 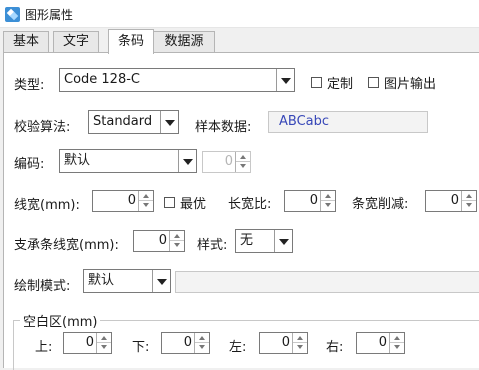 I want to click on quiet-top-label: 上:, so click(x=44, y=347).